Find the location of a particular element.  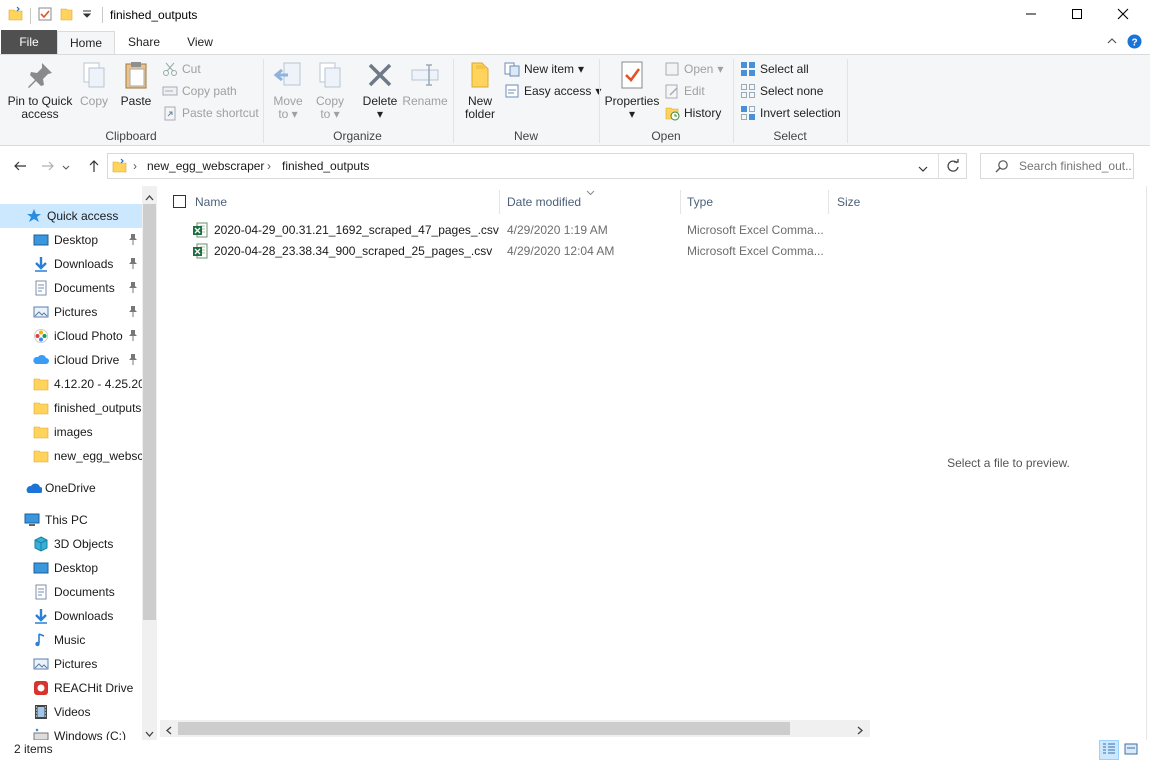

address-dropdown-icon is located at coordinates (923, 169).